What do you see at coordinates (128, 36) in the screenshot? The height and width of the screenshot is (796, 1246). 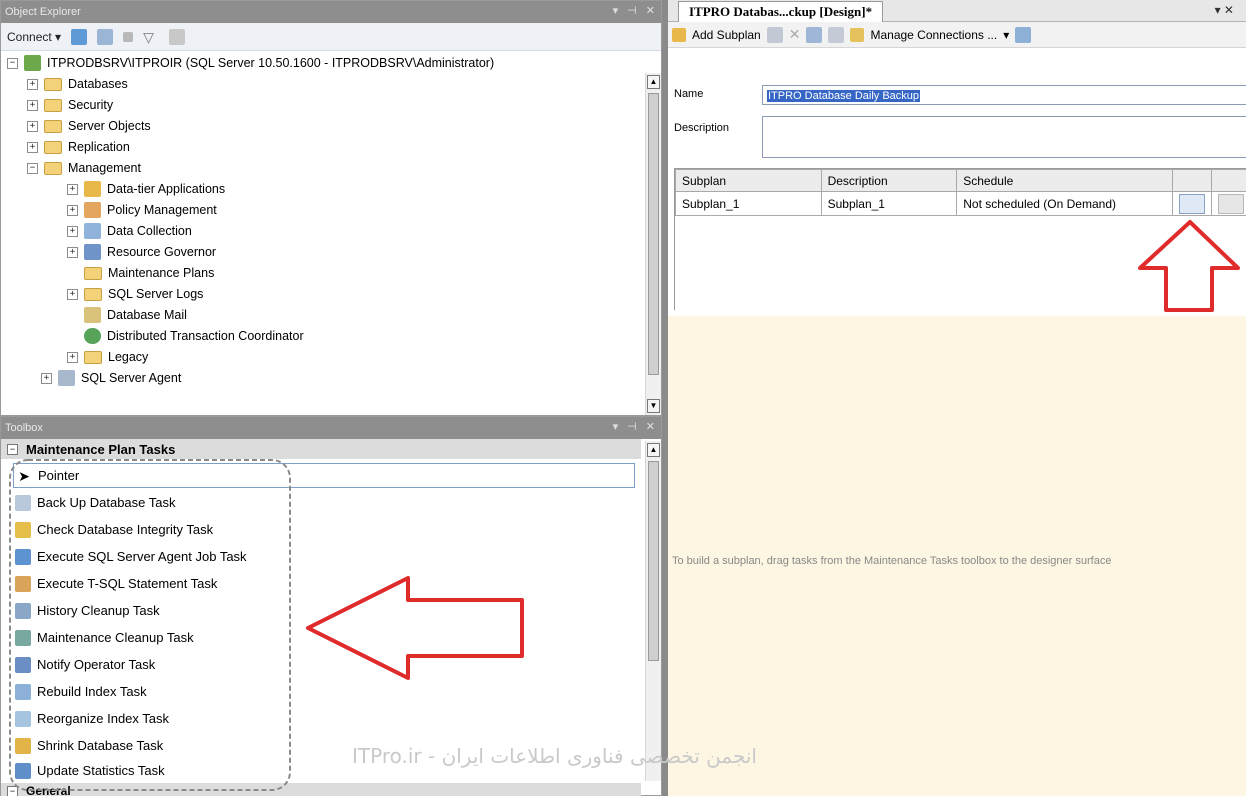 I see `stop-icon` at bounding box center [128, 36].